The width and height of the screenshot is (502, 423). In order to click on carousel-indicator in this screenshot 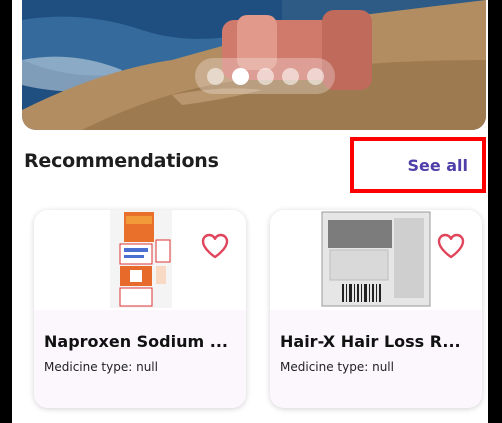, I will do `click(265, 76)`.